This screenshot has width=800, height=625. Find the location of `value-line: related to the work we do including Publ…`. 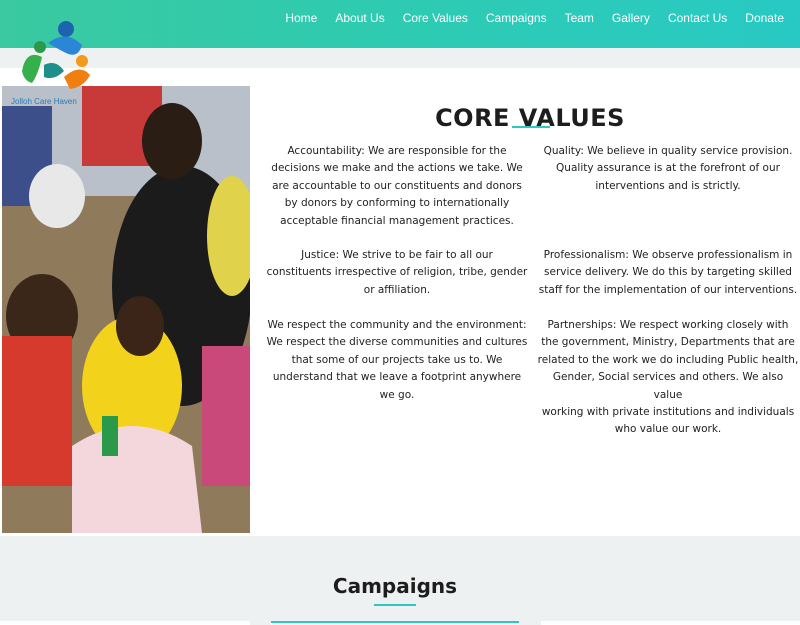

value-line: related to the work we do including Publ… is located at coordinates (668, 359).